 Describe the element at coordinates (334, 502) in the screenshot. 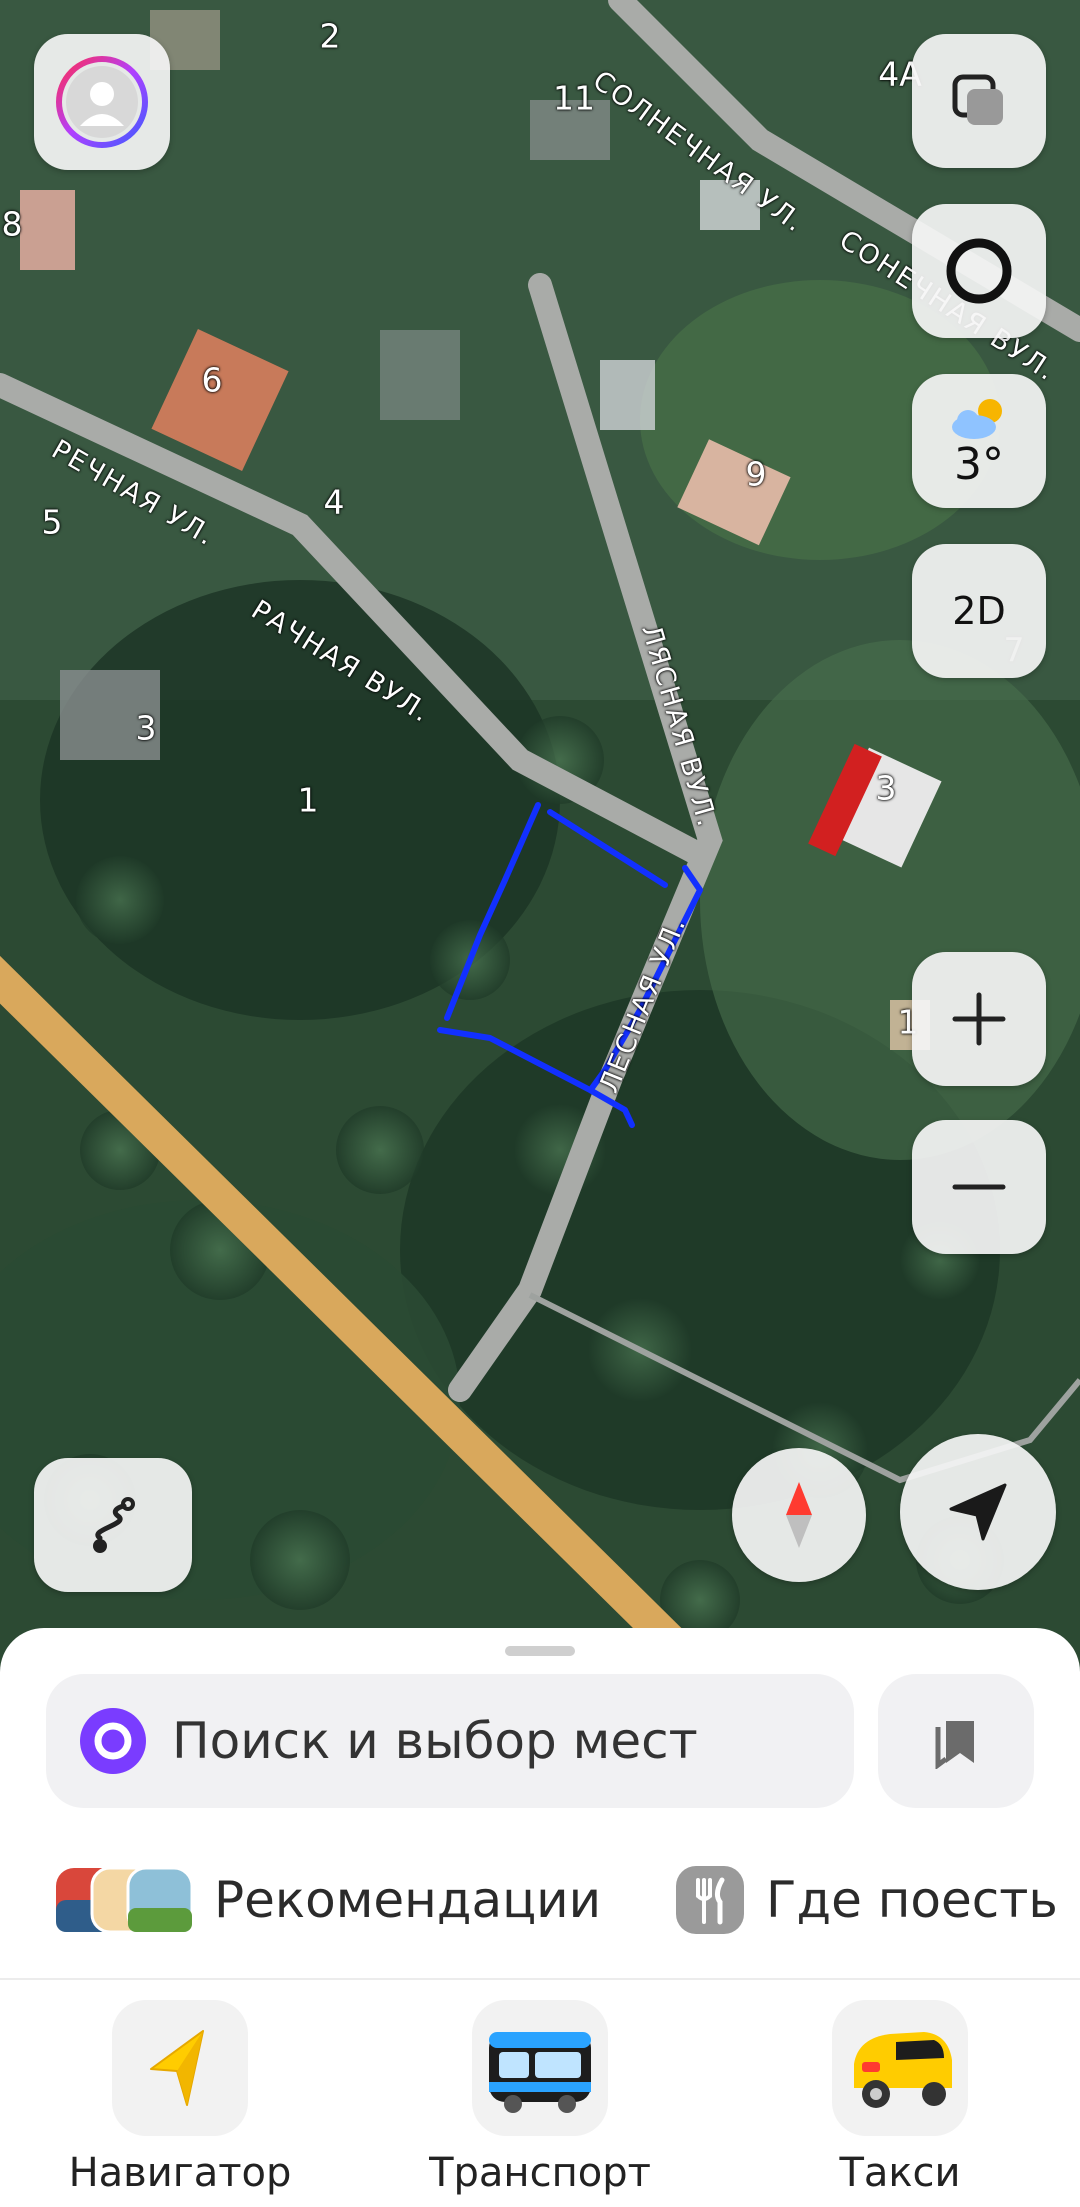

I see `house-number: 4` at that location.